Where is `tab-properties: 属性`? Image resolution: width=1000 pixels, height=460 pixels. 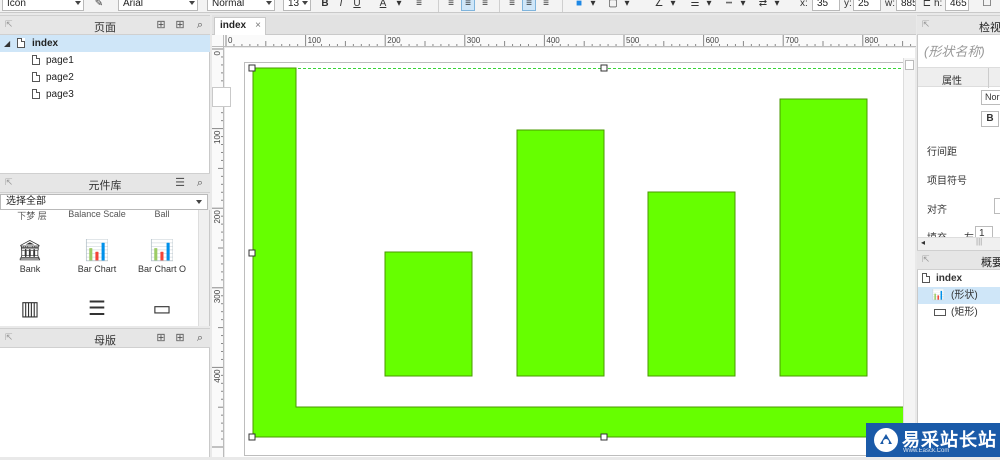 tab-properties: 属性 is located at coordinates (959, 77).